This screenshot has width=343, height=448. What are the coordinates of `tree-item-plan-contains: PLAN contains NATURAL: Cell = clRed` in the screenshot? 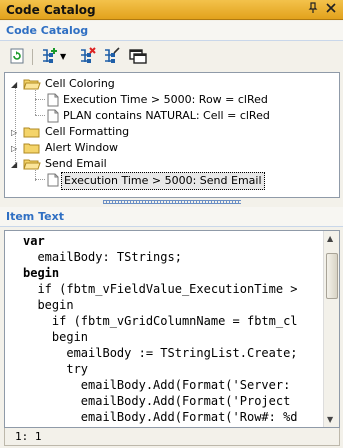 It's located at (170, 116).